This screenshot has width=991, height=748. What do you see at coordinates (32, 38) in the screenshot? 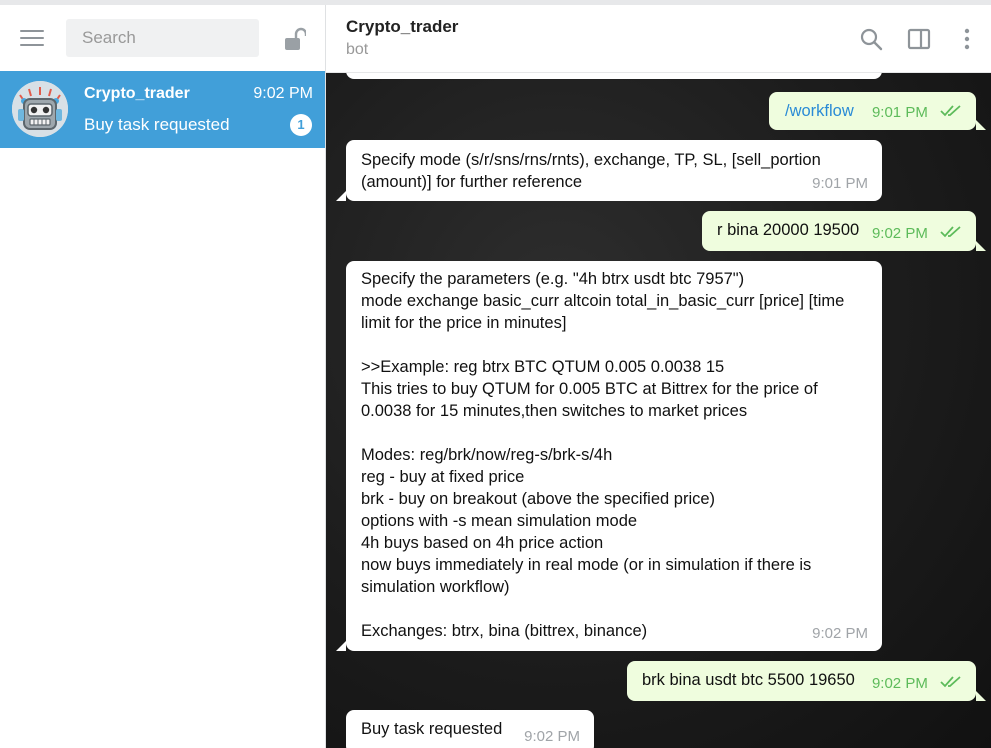
I see `hamburger-menu-icon` at bounding box center [32, 38].